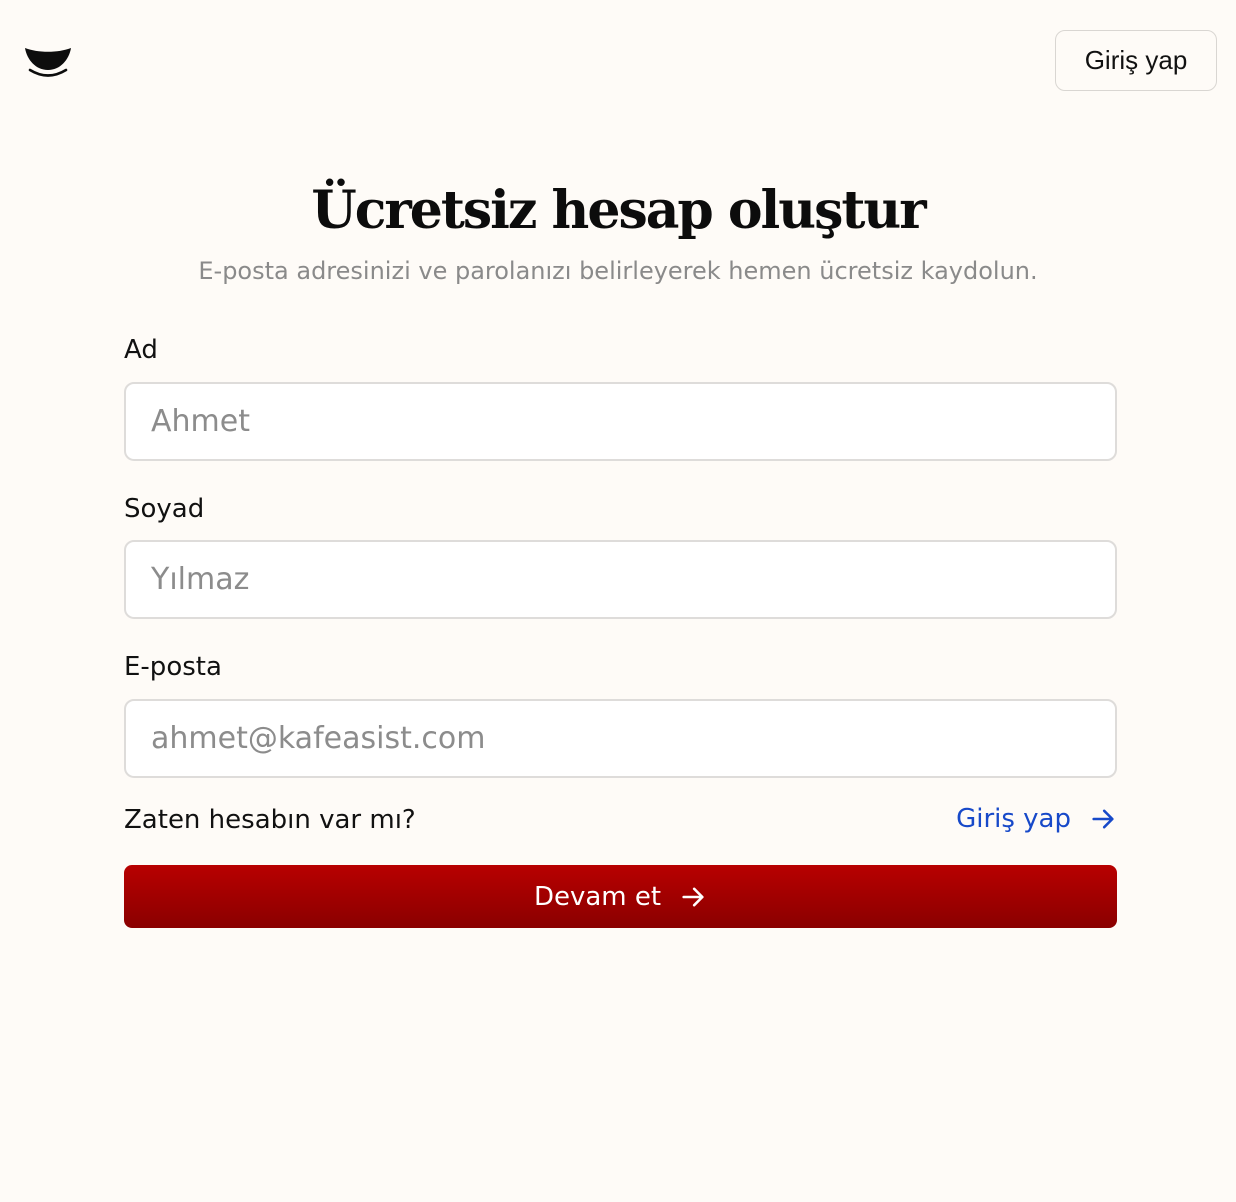 The height and width of the screenshot is (1202, 1236). Describe the element at coordinates (141, 350) in the screenshot. I see `first-name-label: Ad` at that location.